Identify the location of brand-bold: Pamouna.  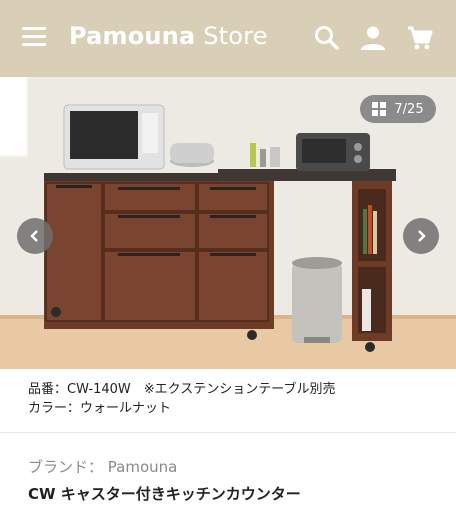
(132, 36).